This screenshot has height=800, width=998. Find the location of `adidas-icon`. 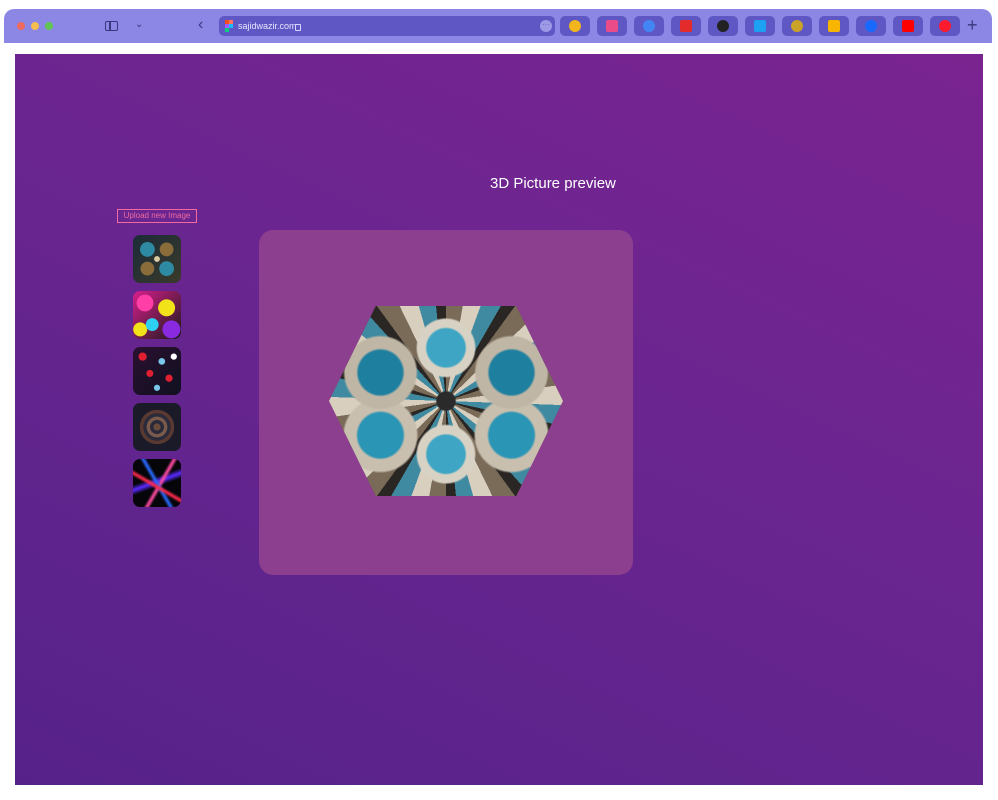

adidas-icon is located at coordinates (723, 26).